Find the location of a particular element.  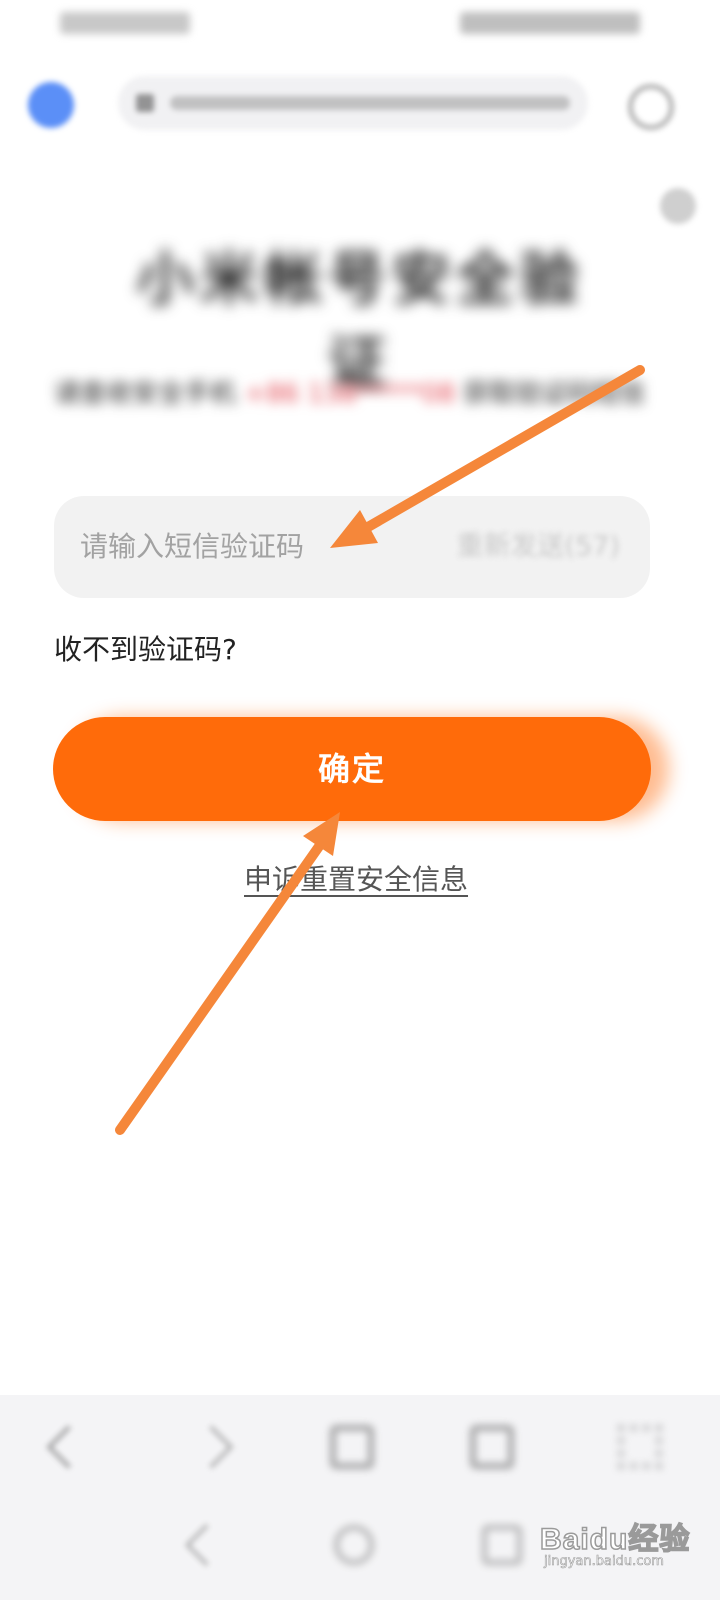

system-status-icons is located at coordinates (550, 23).